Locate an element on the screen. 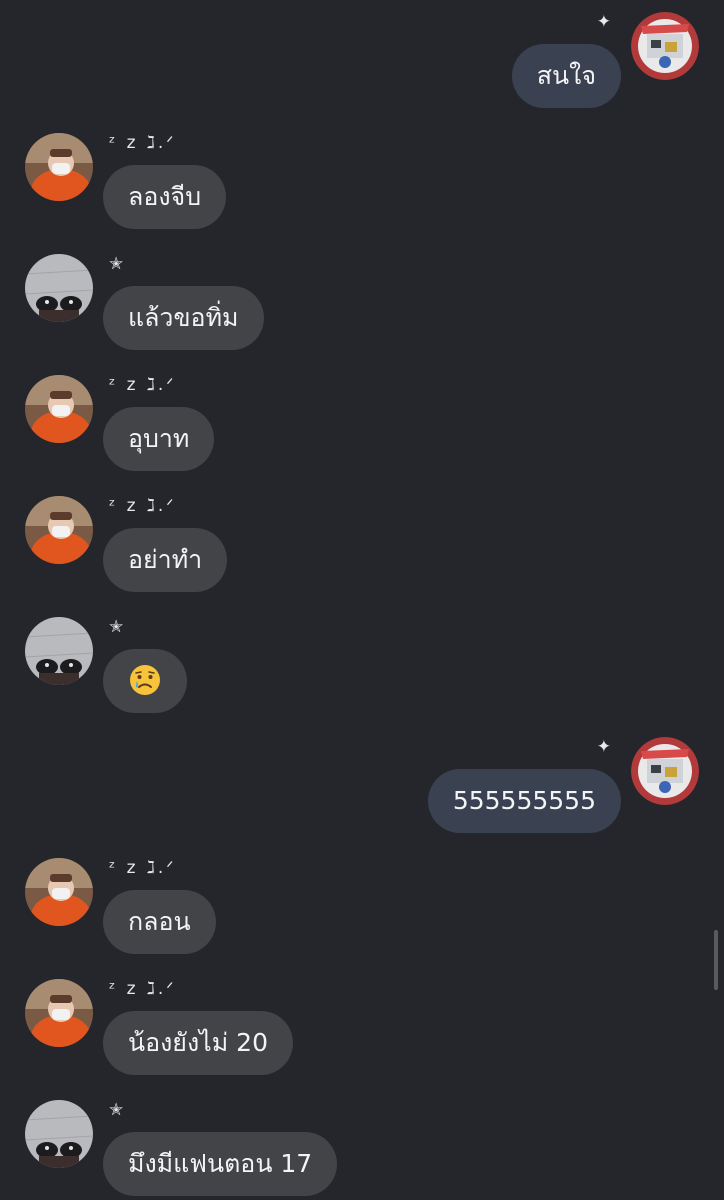 This screenshot has width=724, height=1200. message-bubble-incoming: แล้วขอทิ่ม is located at coordinates (183, 318).